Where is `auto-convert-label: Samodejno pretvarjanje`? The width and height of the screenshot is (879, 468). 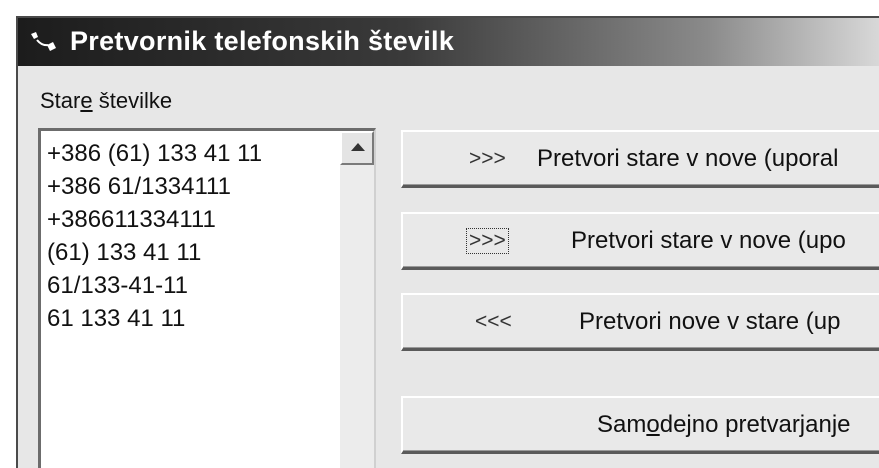 auto-convert-label: Samodejno pretvarjanje is located at coordinates (724, 424).